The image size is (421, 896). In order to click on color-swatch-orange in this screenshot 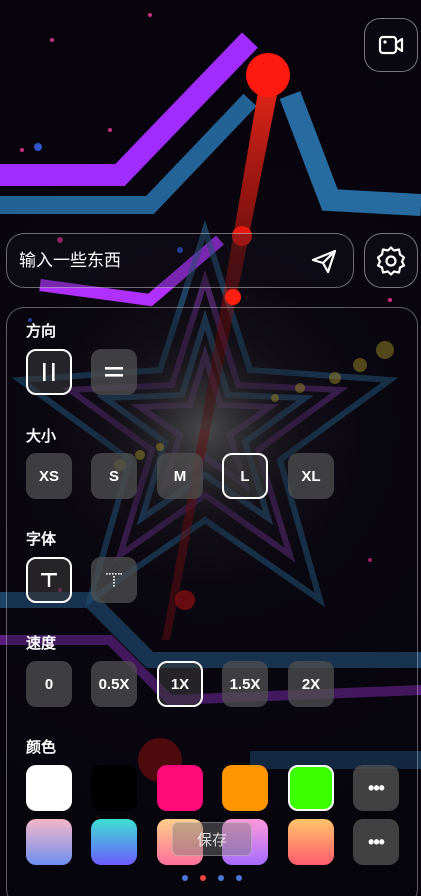, I will do `click(245, 788)`.